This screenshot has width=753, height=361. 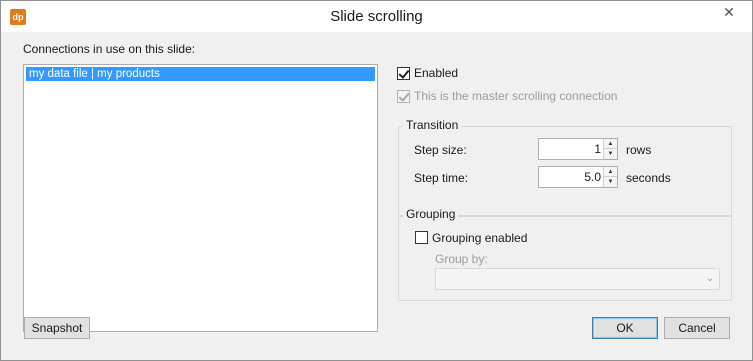 I want to click on ok-button: OK, so click(x=625, y=328).